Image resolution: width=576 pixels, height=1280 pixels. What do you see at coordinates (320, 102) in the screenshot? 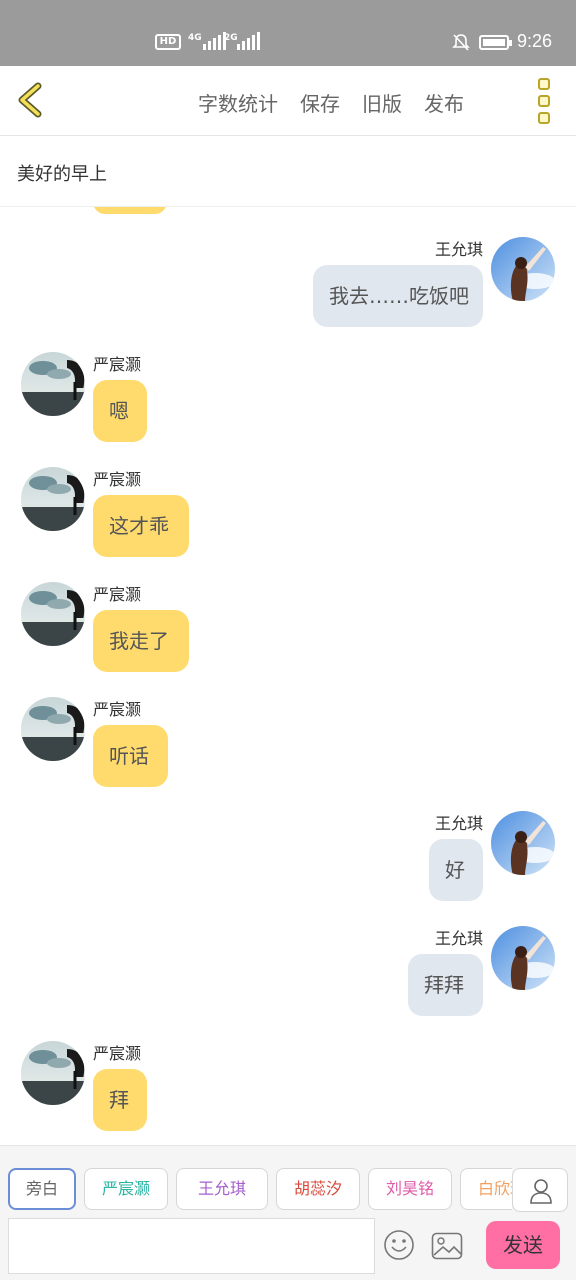
I see `save-button: 保存` at bounding box center [320, 102].